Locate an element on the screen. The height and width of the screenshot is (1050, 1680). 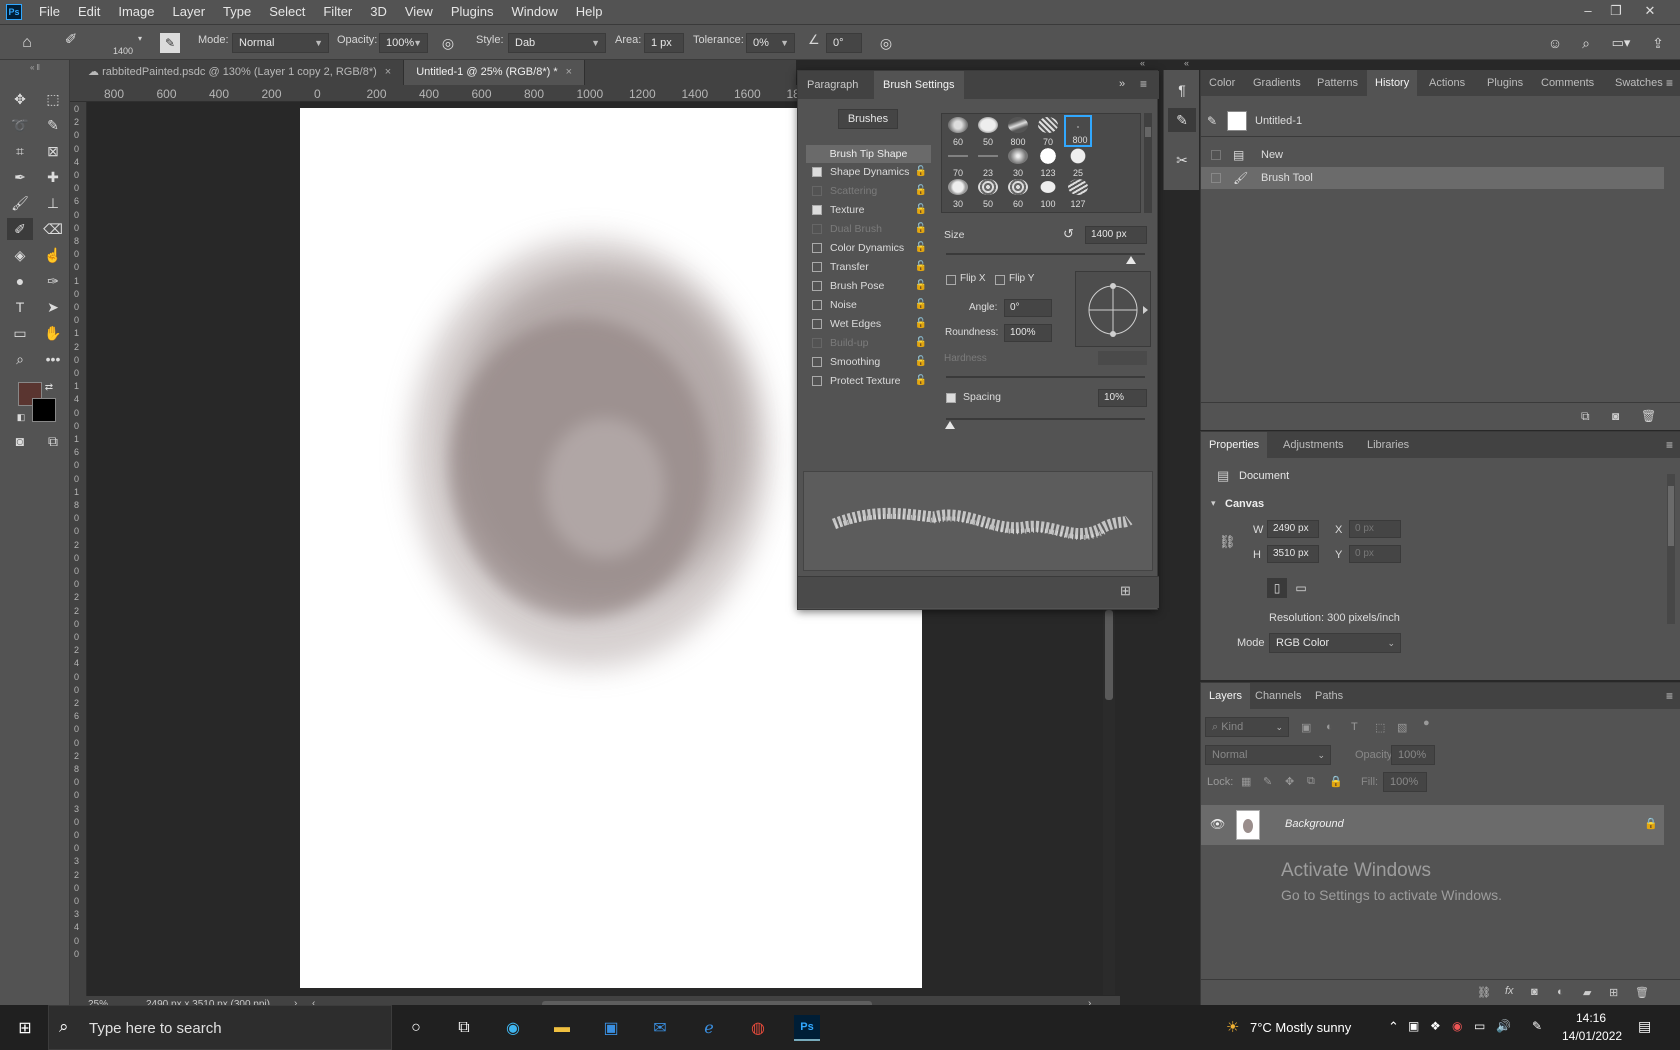
tab-comments: Comments is located at coordinates (1567, 83).